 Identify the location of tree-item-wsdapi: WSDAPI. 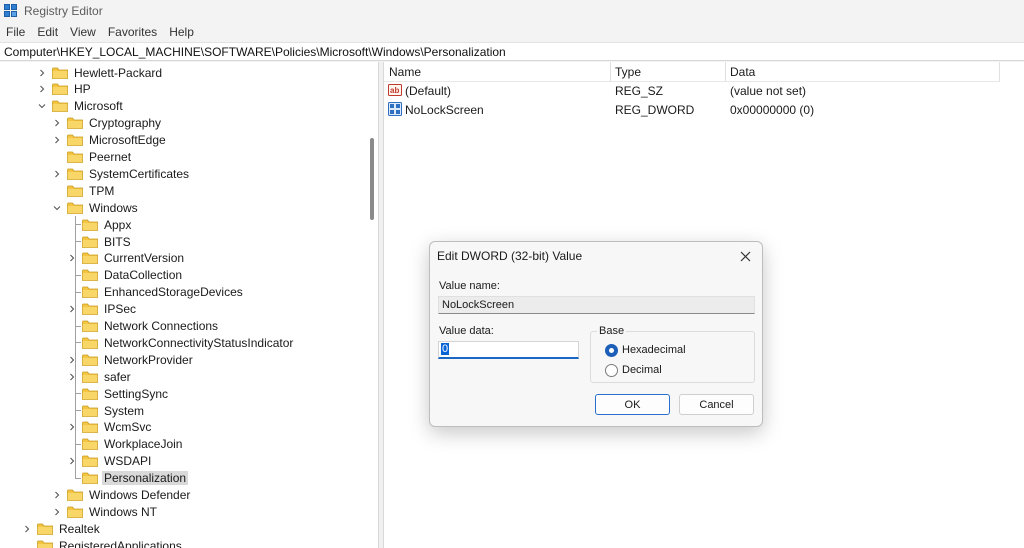
(110, 461).